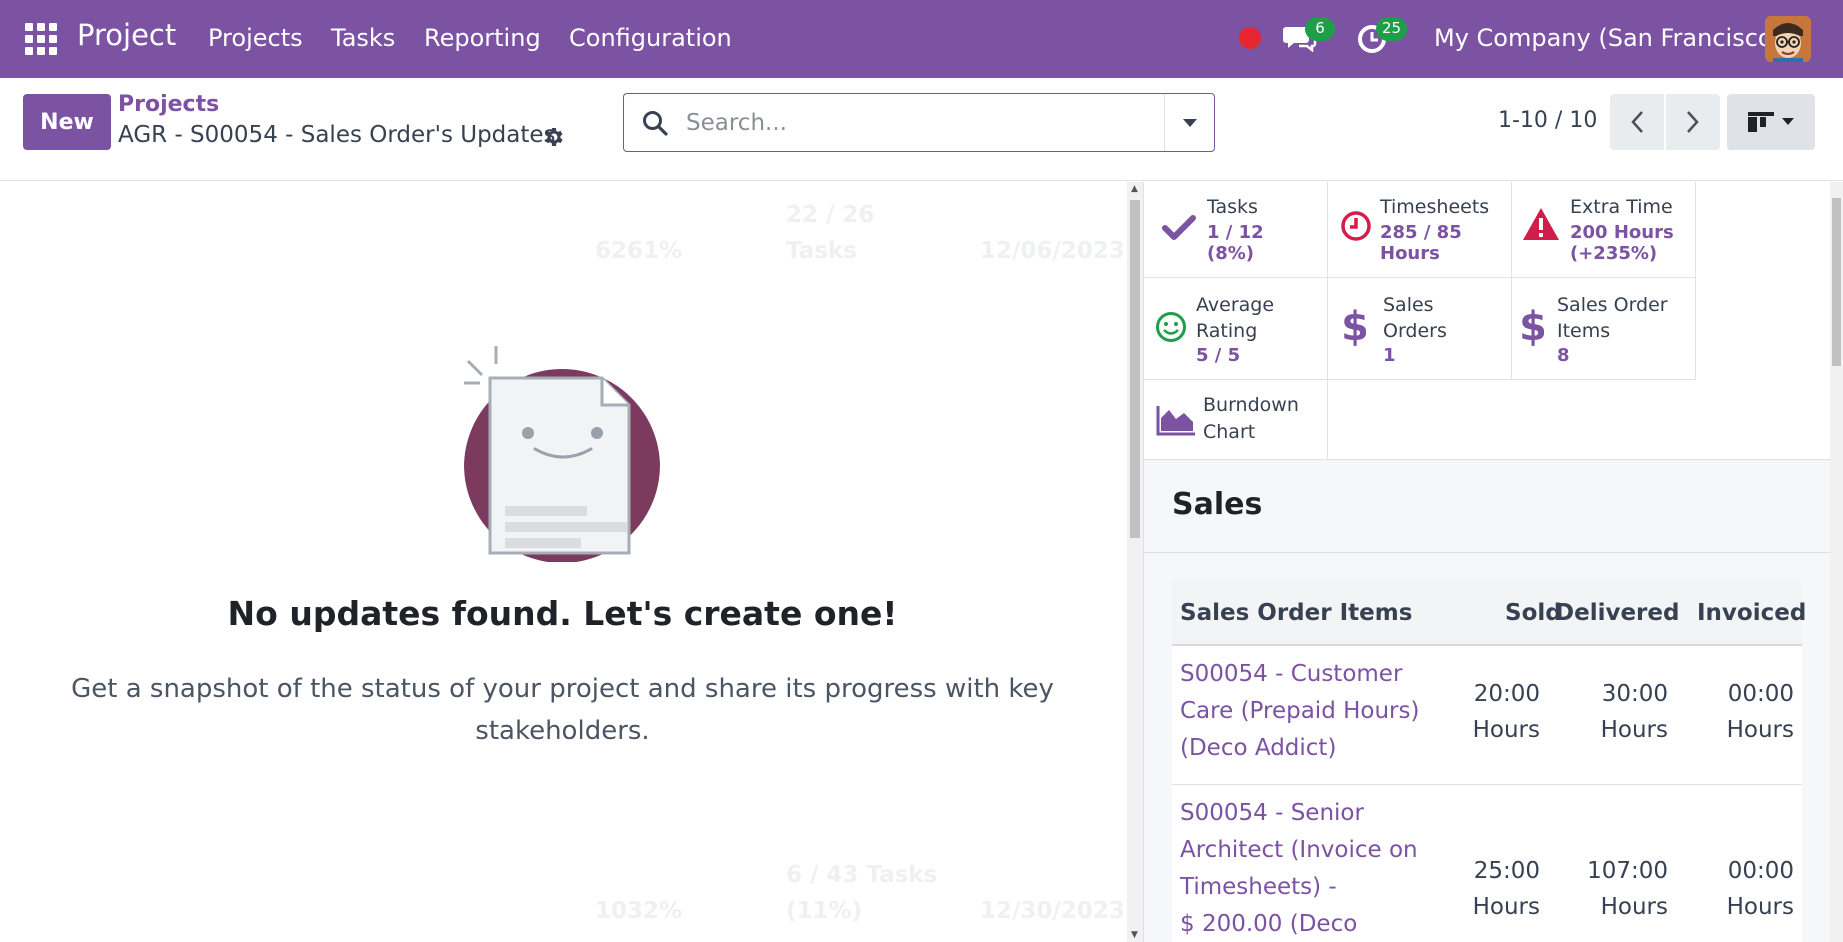 The width and height of the screenshot is (1843, 942). I want to click on ghost-tasks: 22 / 26, so click(830, 215).